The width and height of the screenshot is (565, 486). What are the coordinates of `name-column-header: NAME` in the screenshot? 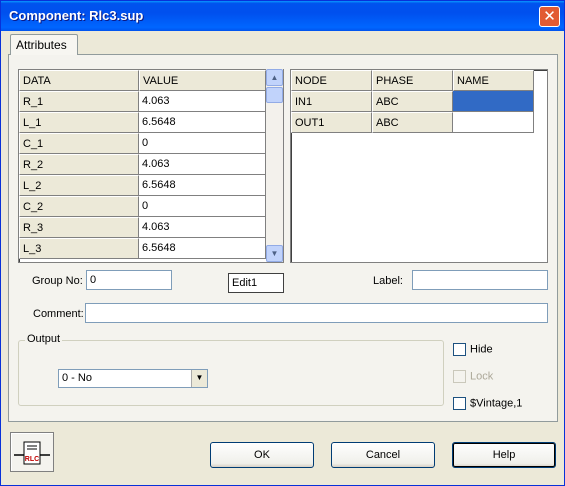 It's located at (493, 80).